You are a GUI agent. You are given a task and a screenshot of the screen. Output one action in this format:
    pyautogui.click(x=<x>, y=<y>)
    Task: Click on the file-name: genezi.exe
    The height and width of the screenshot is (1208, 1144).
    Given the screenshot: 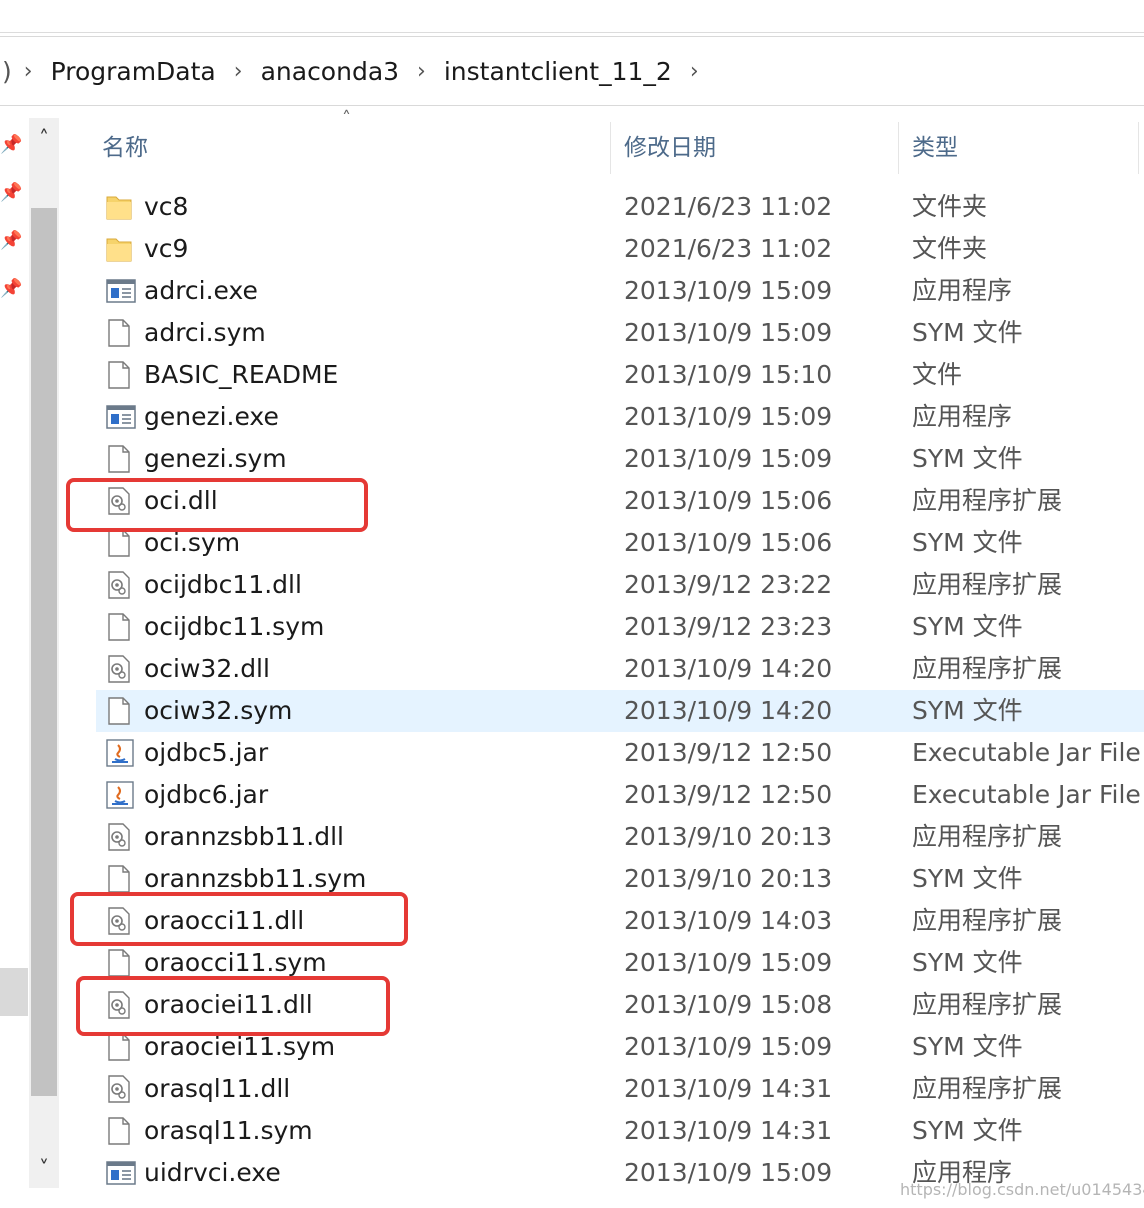 What is the action you would take?
    pyautogui.click(x=211, y=416)
    